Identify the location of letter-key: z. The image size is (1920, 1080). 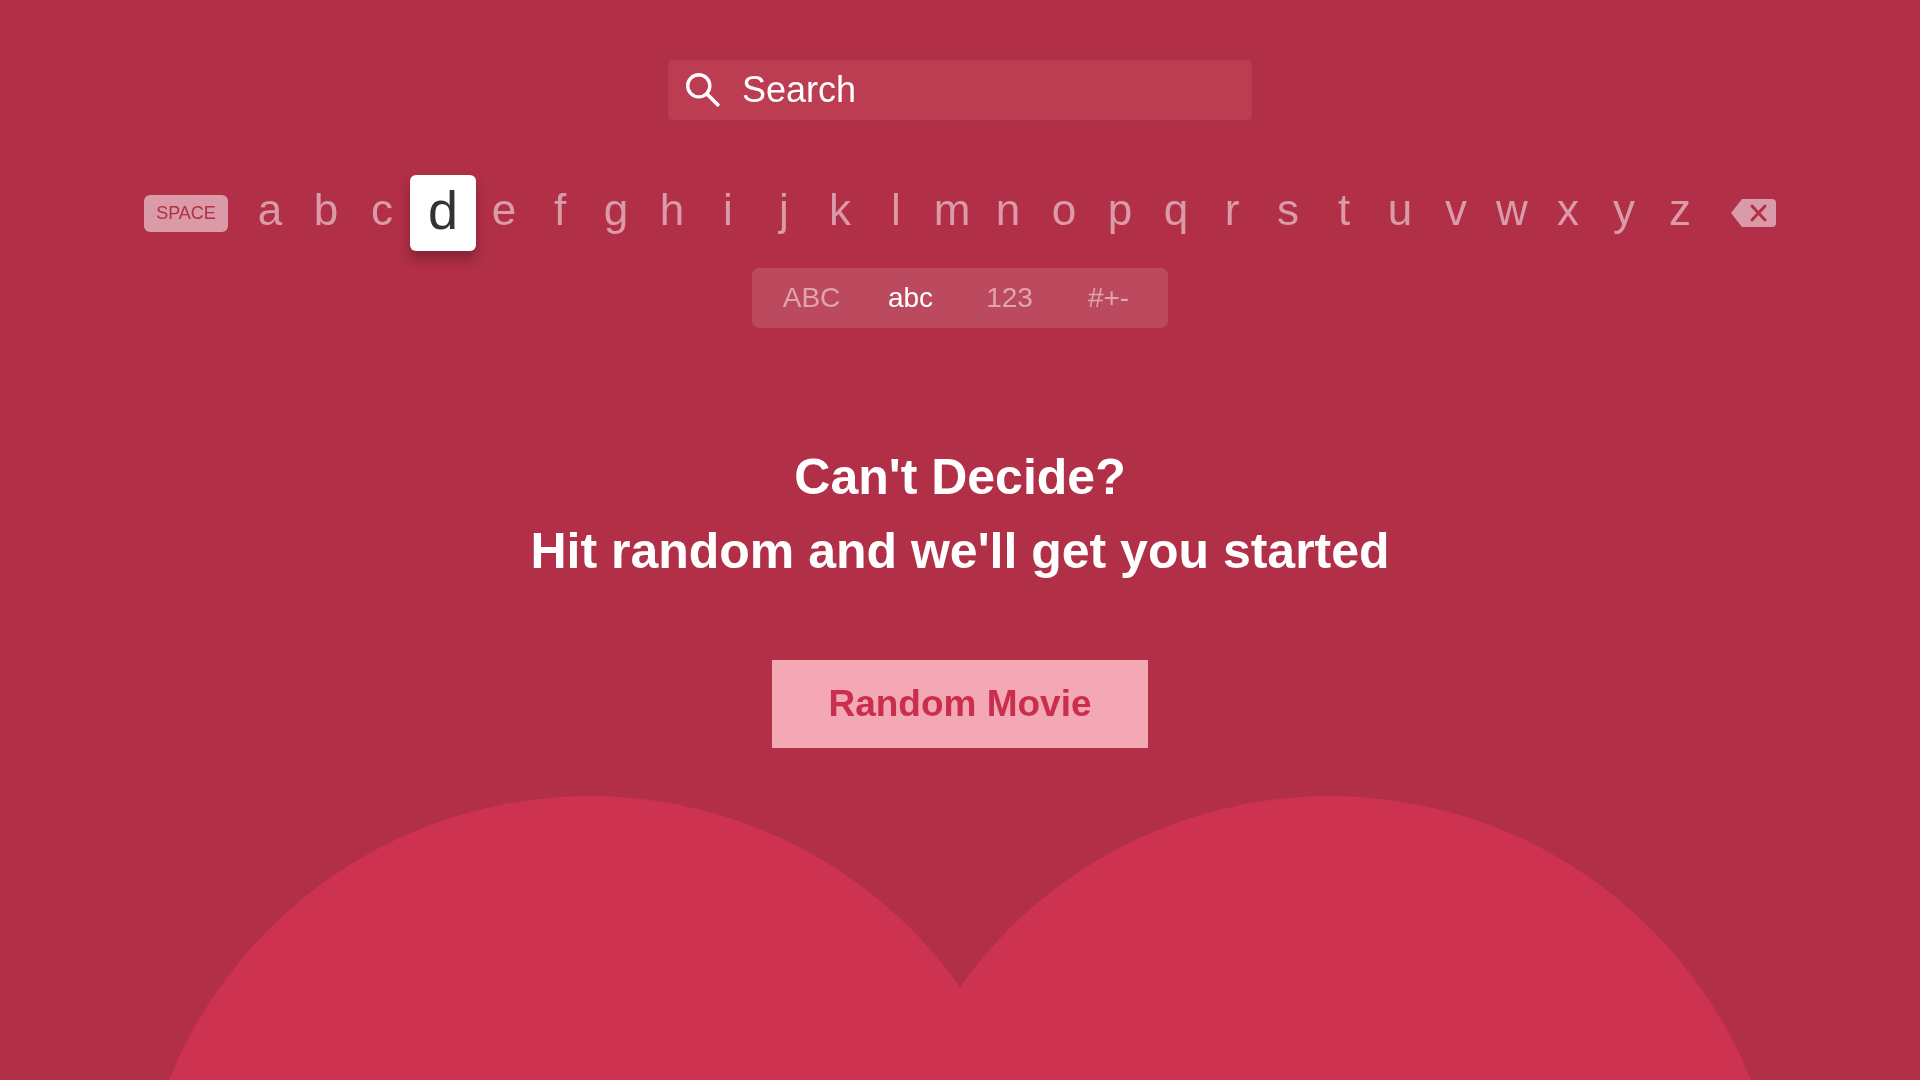
(1680, 213).